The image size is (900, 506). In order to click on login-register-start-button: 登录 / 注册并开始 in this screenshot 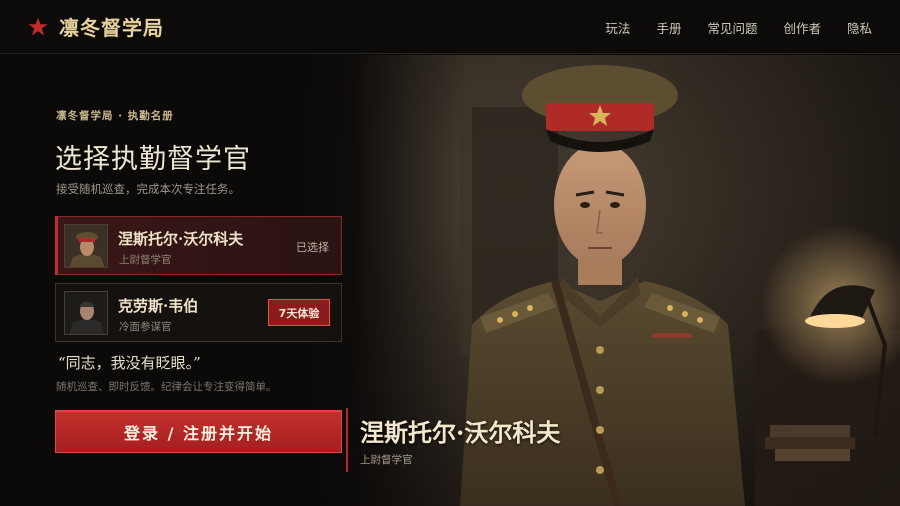, I will do `click(198, 431)`.